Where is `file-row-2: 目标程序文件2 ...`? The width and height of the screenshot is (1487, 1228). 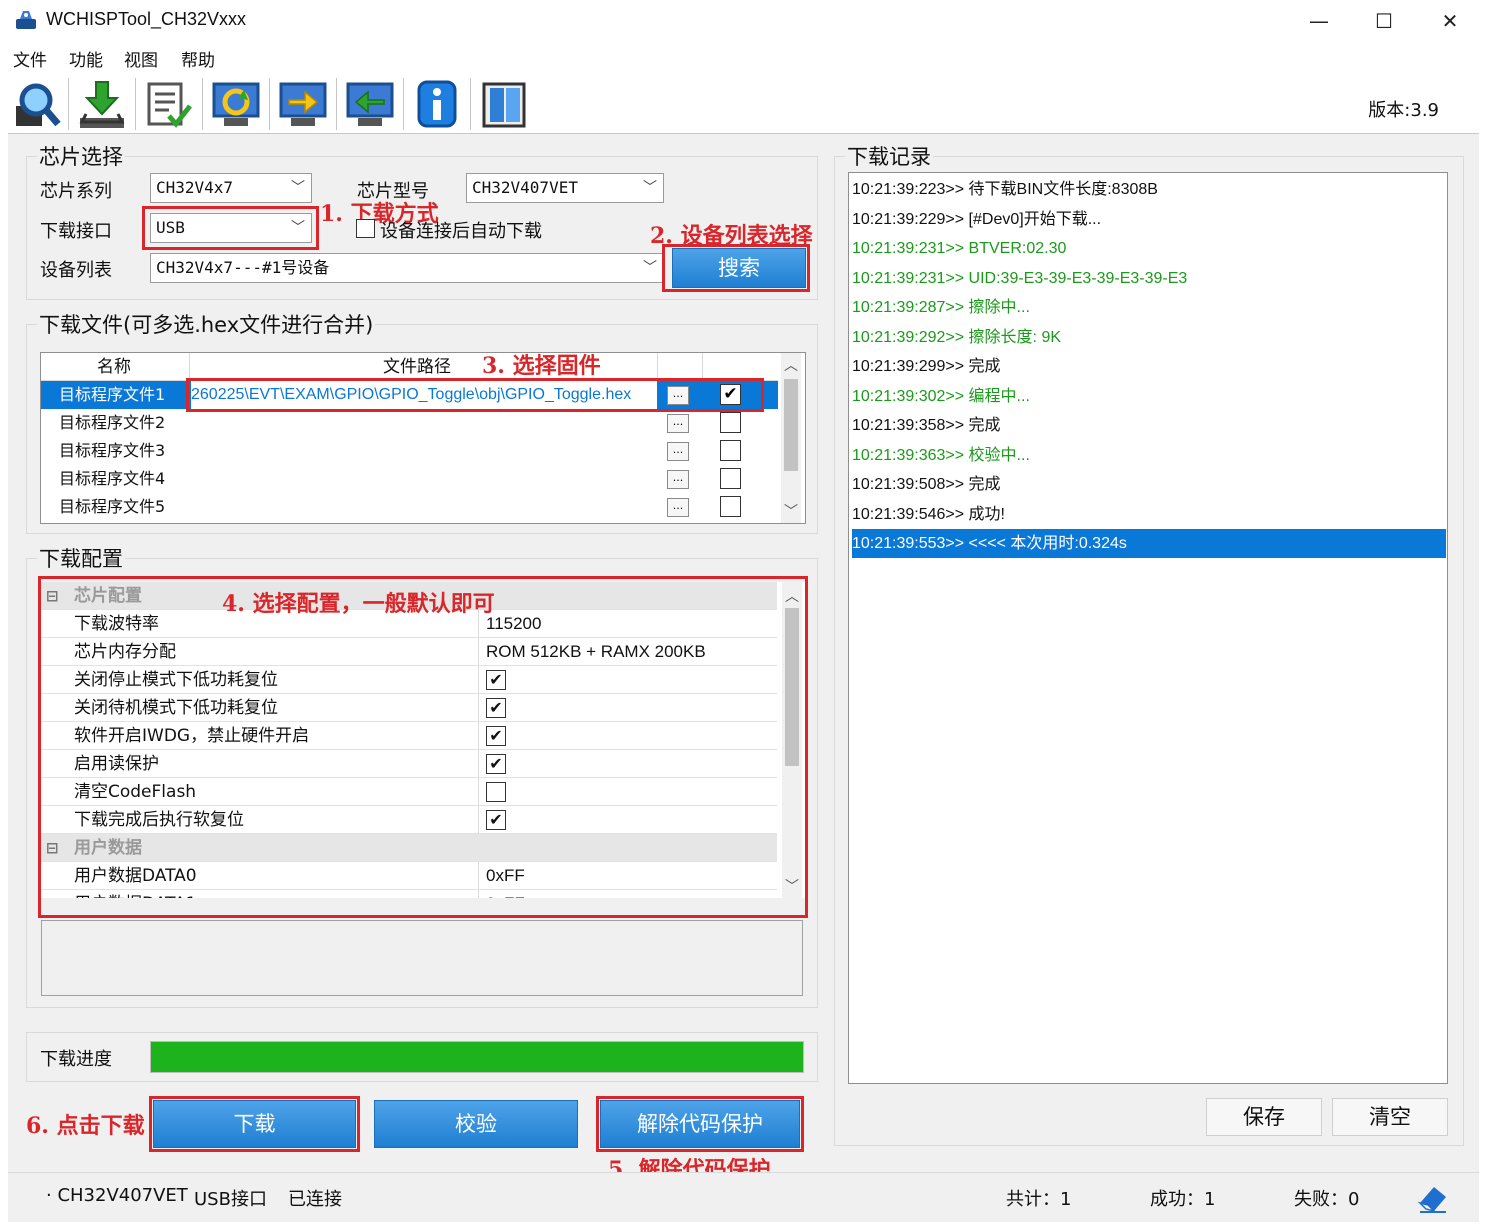 file-row-2: 目标程序文件2 ... is located at coordinates (409, 423).